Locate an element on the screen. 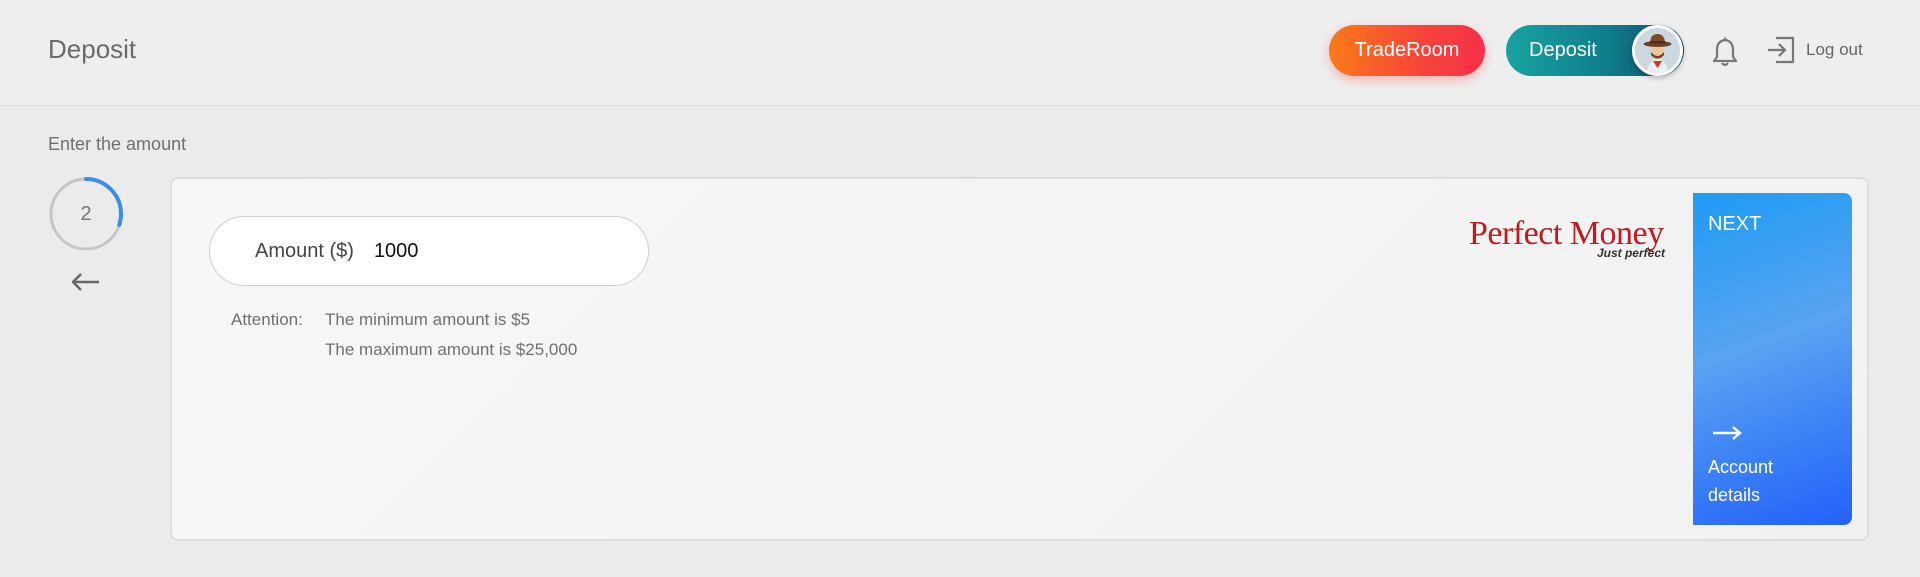 This screenshot has height=577, width=1920. logo-tagline: Just perfect is located at coordinates (1630, 253).